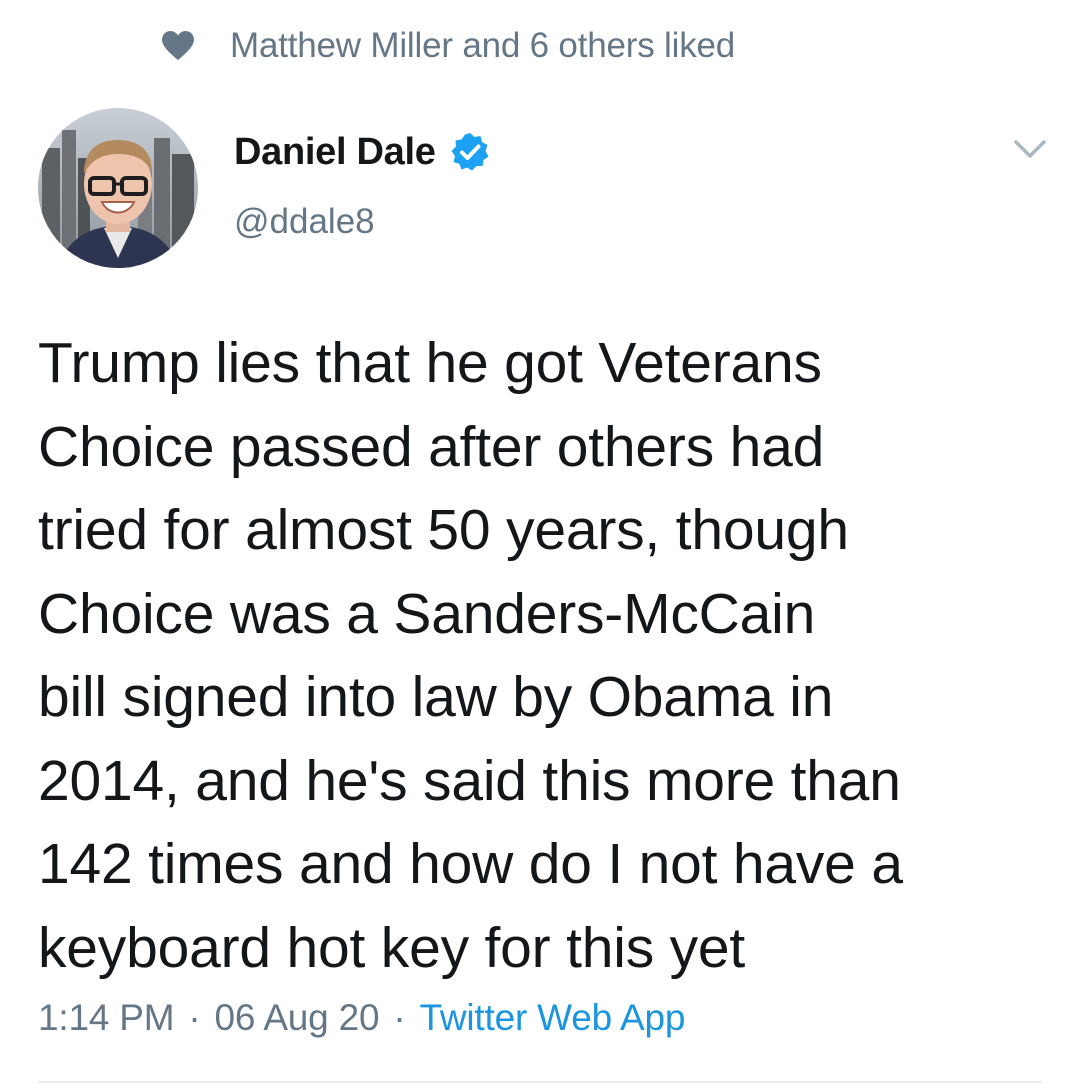 The image size is (1080, 1091). Describe the element at coordinates (470, 152) in the screenshot. I see `verified-badge-icon` at that location.